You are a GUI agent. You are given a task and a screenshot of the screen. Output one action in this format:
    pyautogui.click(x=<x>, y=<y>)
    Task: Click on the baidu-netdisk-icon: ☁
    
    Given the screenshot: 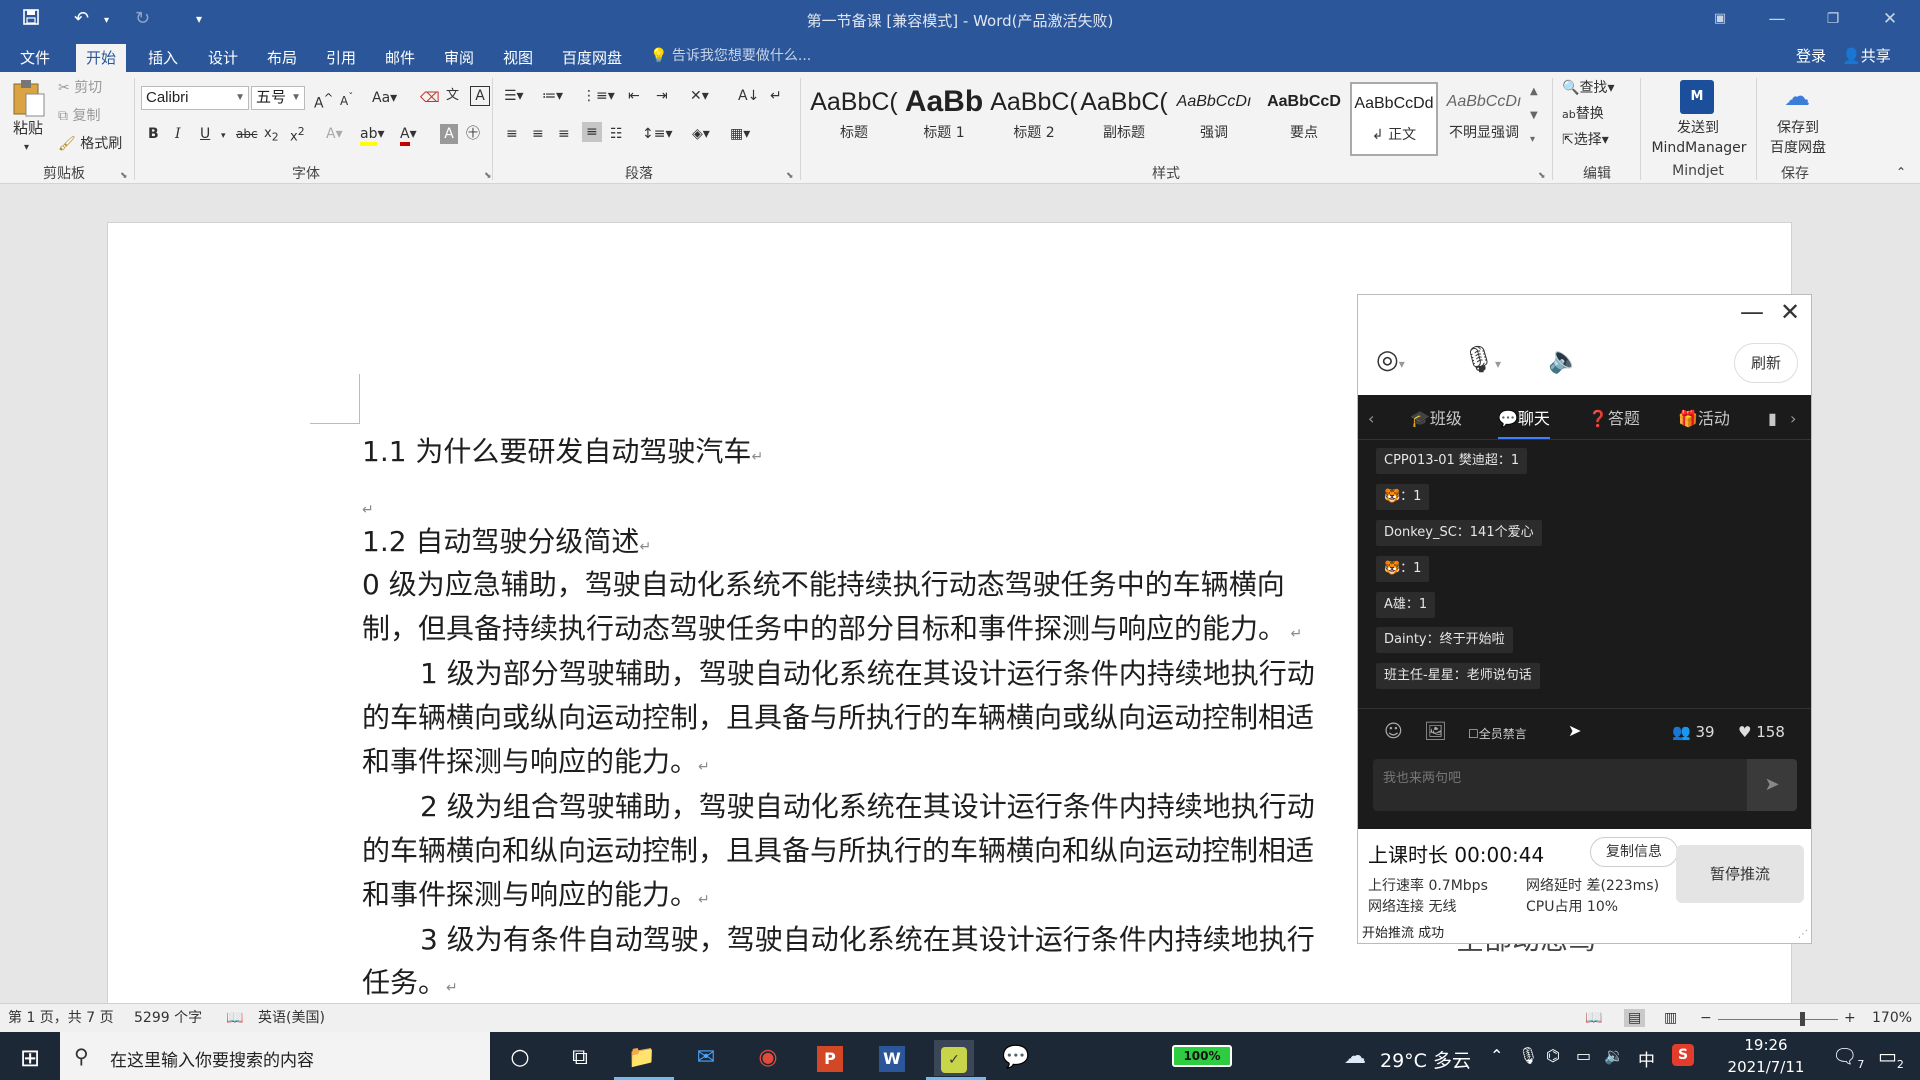 What is the action you would take?
    pyautogui.click(x=1797, y=97)
    